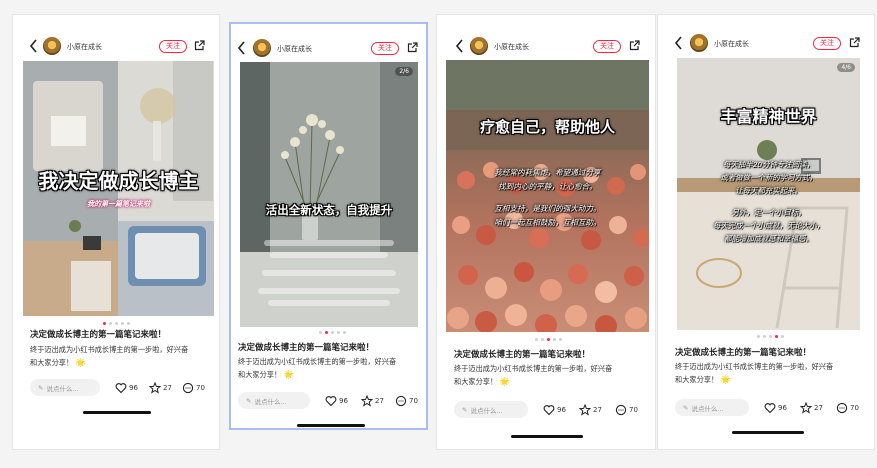 The height and width of the screenshot is (468, 877). What do you see at coordinates (118, 181) in the screenshot?
I see `slide-headline: 我决定做成长博主` at bounding box center [118, 181].